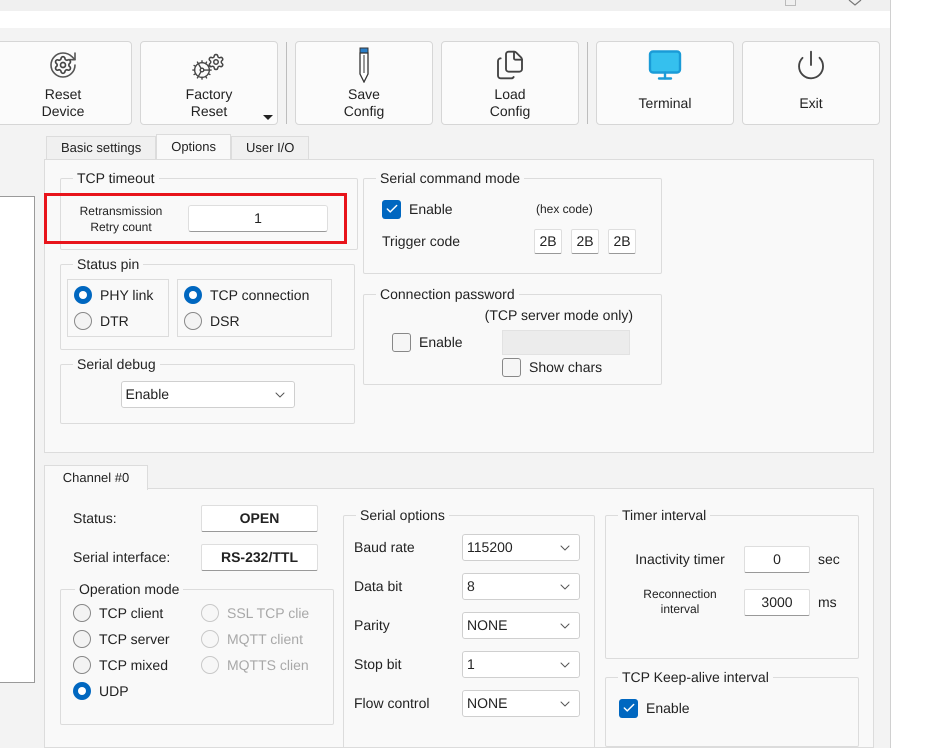 Image resolution: width=928 pixels, height=748 pixels. Describe the element at coordinates (680, 602) in the screenshot. I see `field-label: Reconnection interval` at that location.